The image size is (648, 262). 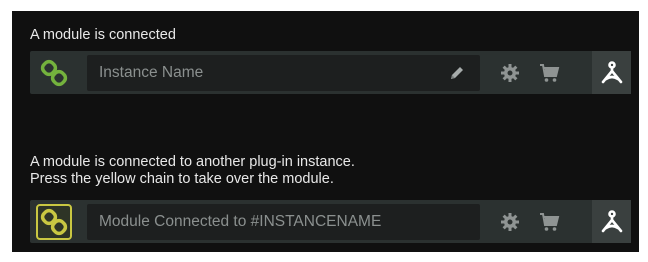 I want to click on caption-line: A module is connected, so click(x=103, y=35).